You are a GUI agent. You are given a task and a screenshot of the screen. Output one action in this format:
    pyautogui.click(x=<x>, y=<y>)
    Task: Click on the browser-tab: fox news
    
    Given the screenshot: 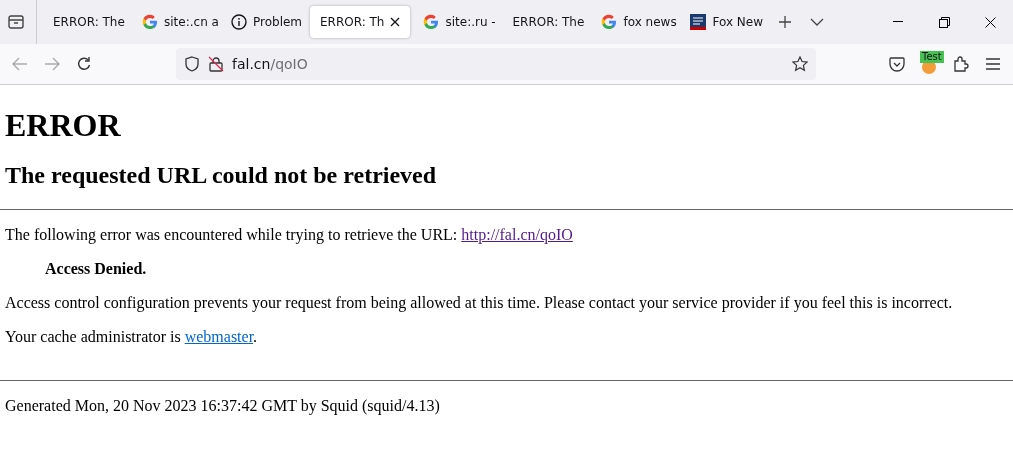 What is the action you would take?
    pyautogui.click(x=634, y=22)
    